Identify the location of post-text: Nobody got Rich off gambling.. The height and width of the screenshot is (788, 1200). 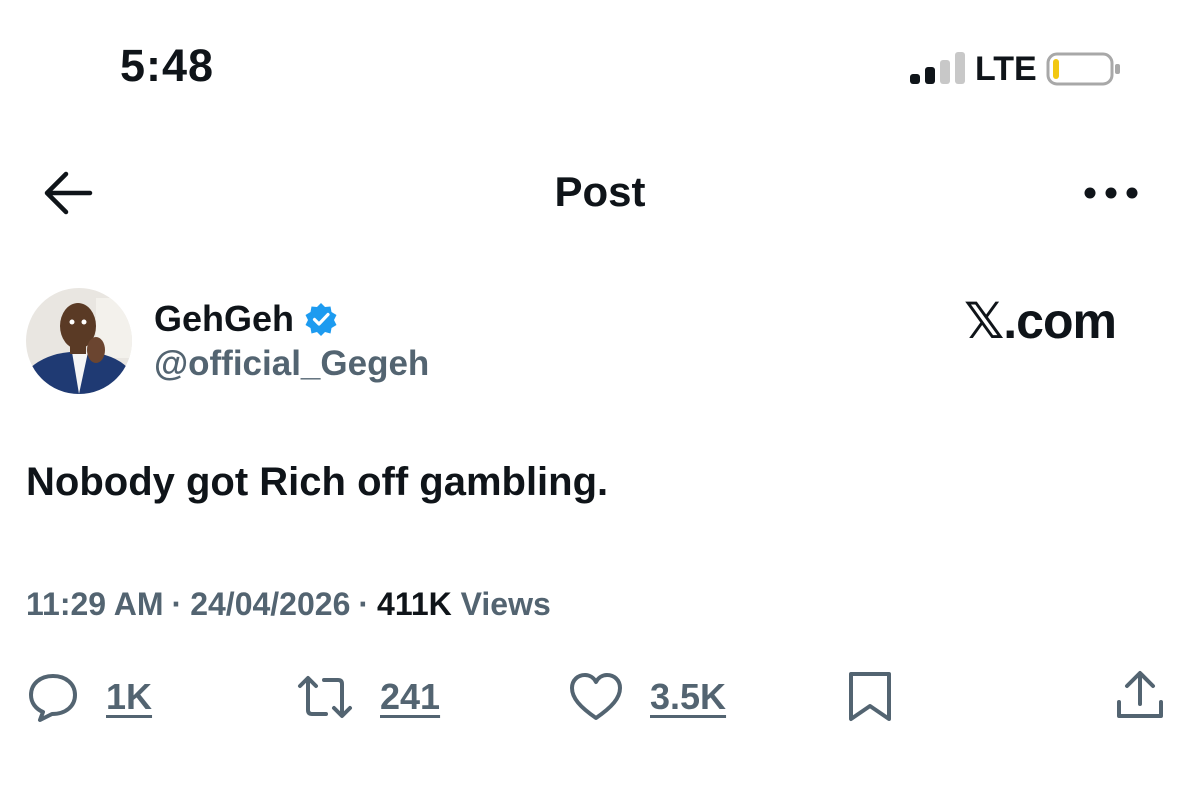
(317, 482).